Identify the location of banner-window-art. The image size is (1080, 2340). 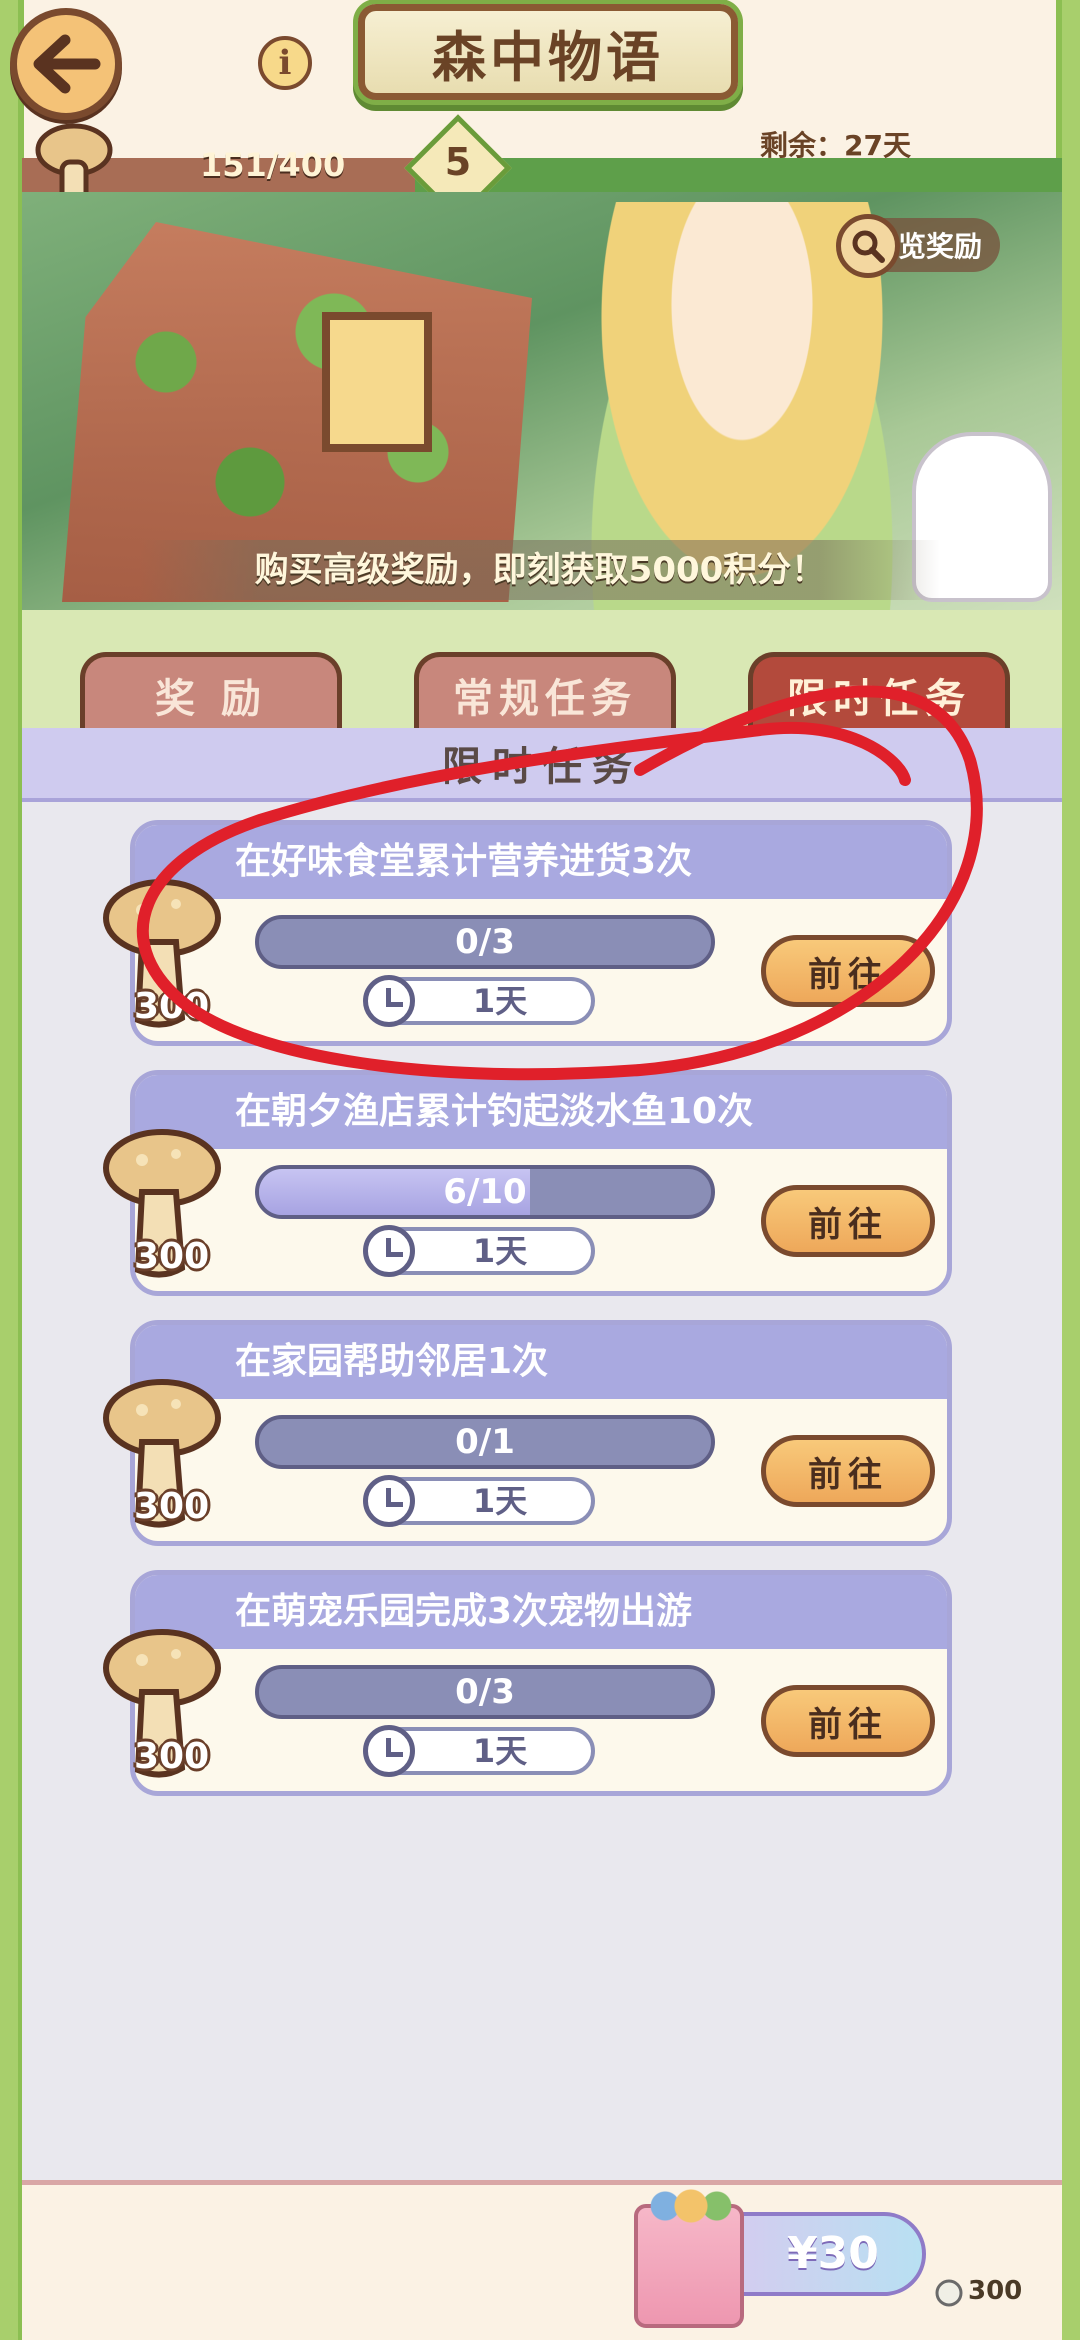
(377, 382).